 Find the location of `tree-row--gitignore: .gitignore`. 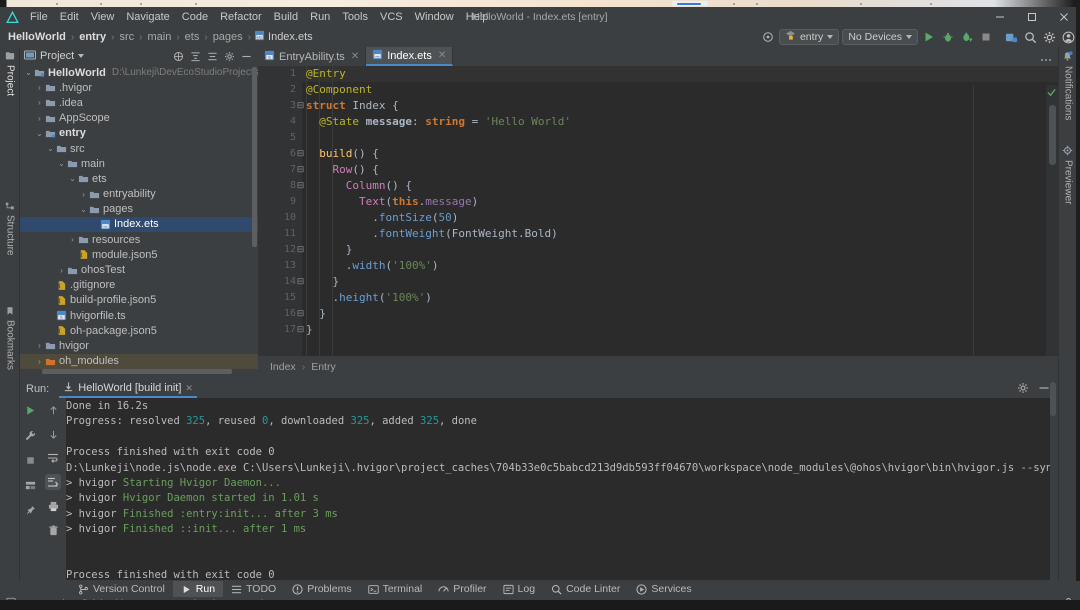

tree-row--gitignore: .gitignore is located at coordinates (139, 285).